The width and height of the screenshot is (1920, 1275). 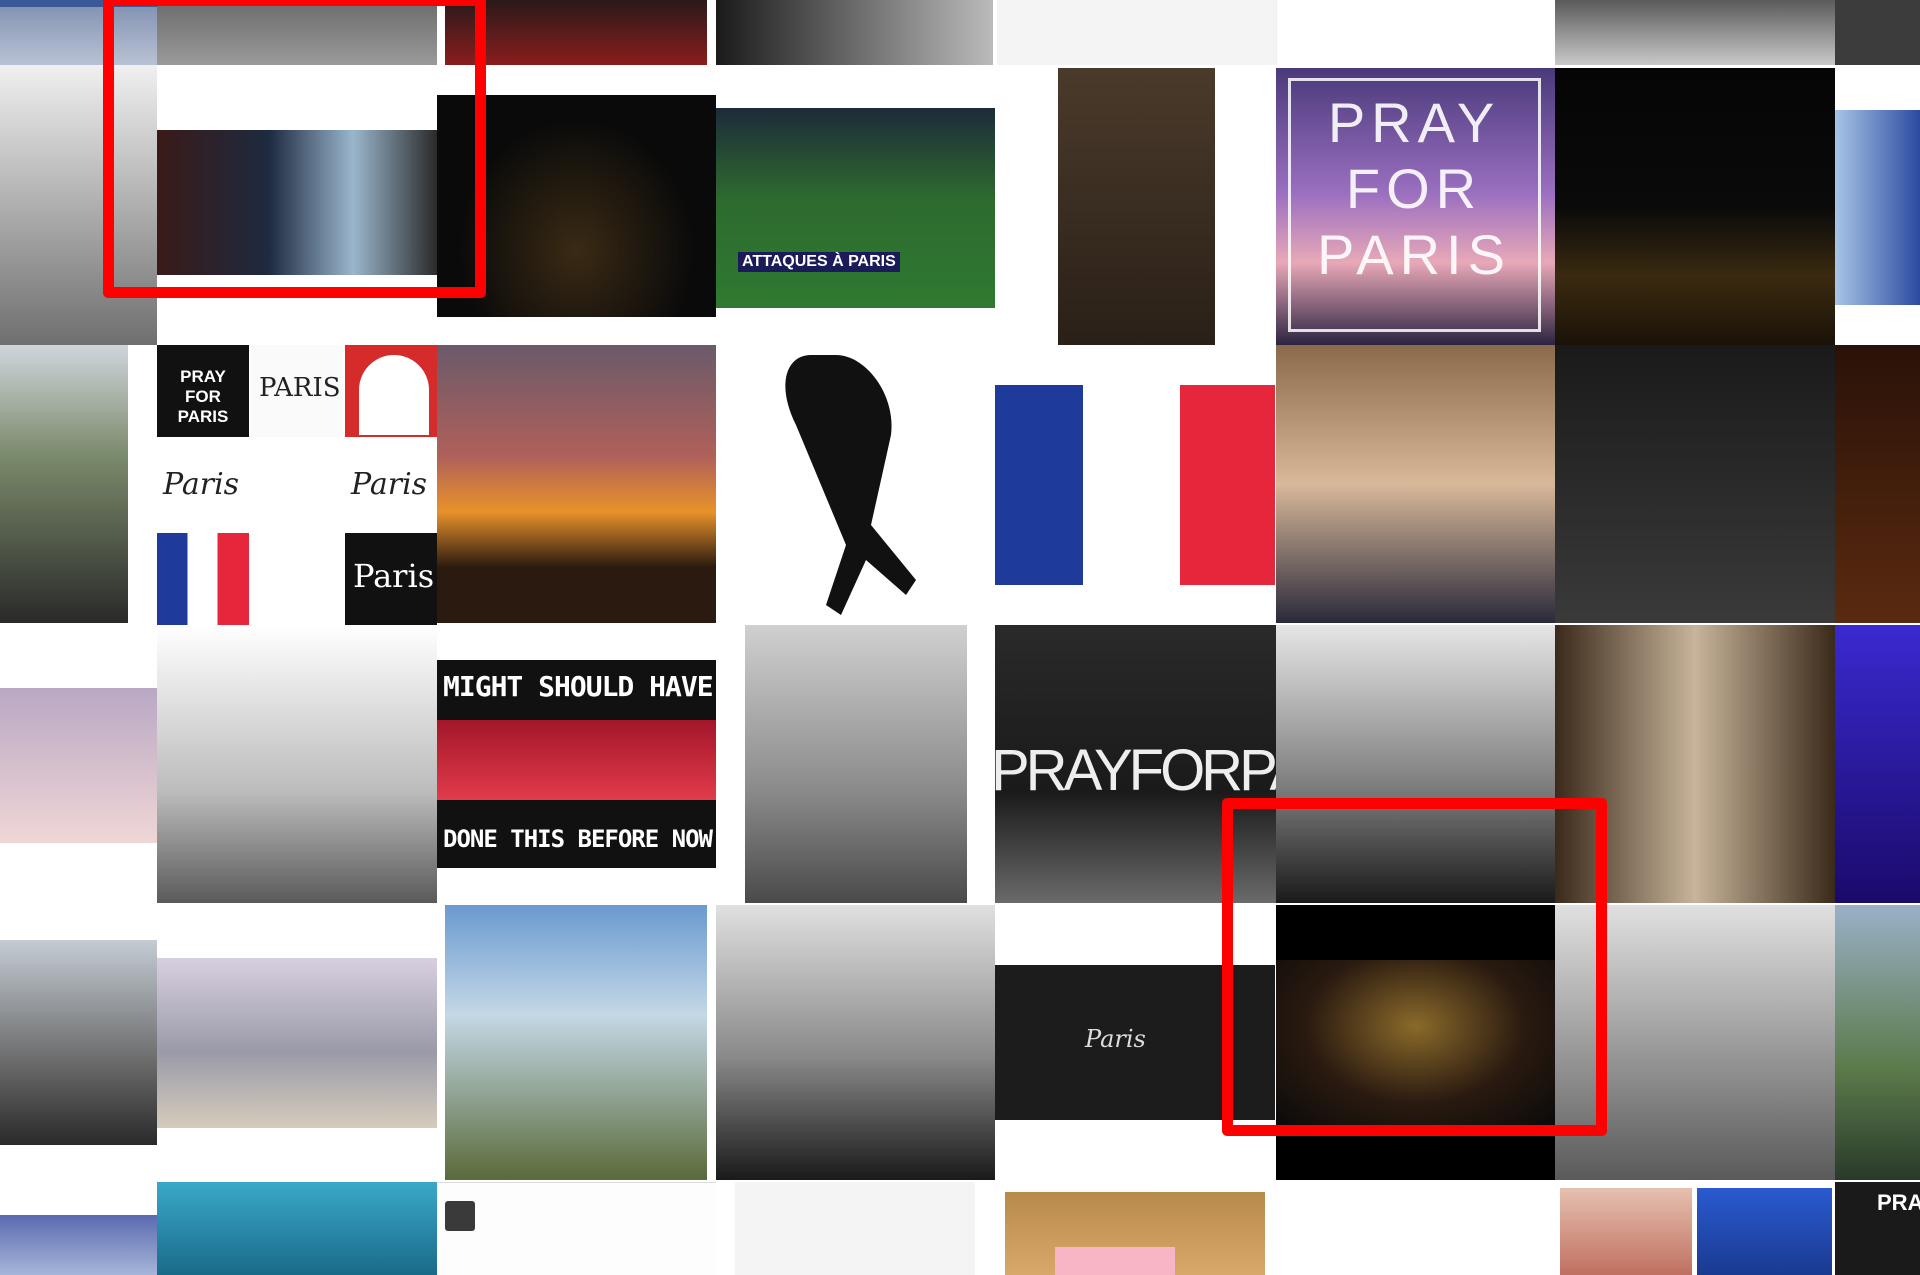 I want to click on news-caption: MIGHT SHOULD HAVE, so click(x=578, y=686).